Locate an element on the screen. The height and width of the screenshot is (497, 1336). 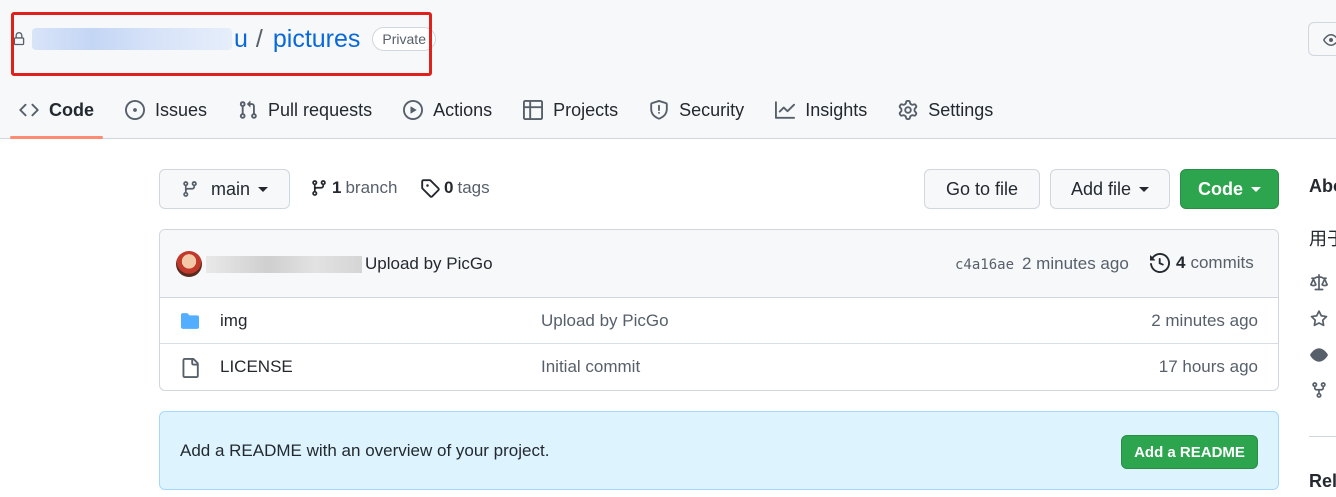
file-time: 2 minutes ago is located at coordinates (1204, 320).